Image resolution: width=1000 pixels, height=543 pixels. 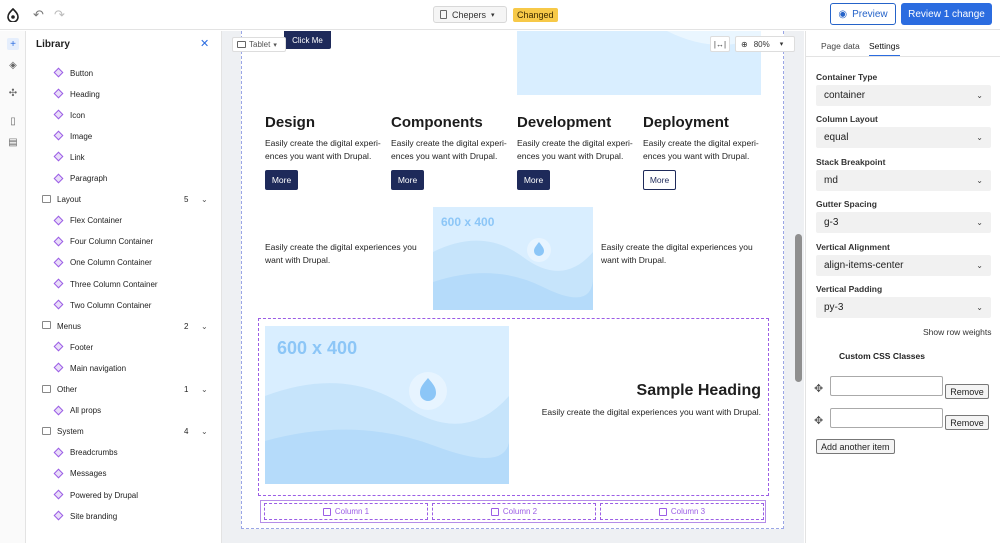 What do you see at coordinates (13, 121) in the screenshot?
I see `file-icon: ▯` at bounding box center [13, 121].